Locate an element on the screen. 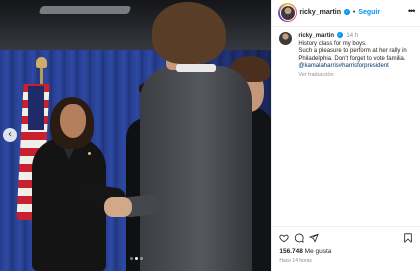 Image resolution: width=420 pixels, height=271 pixels. caption-avatar is located at coordinates (286, 38).